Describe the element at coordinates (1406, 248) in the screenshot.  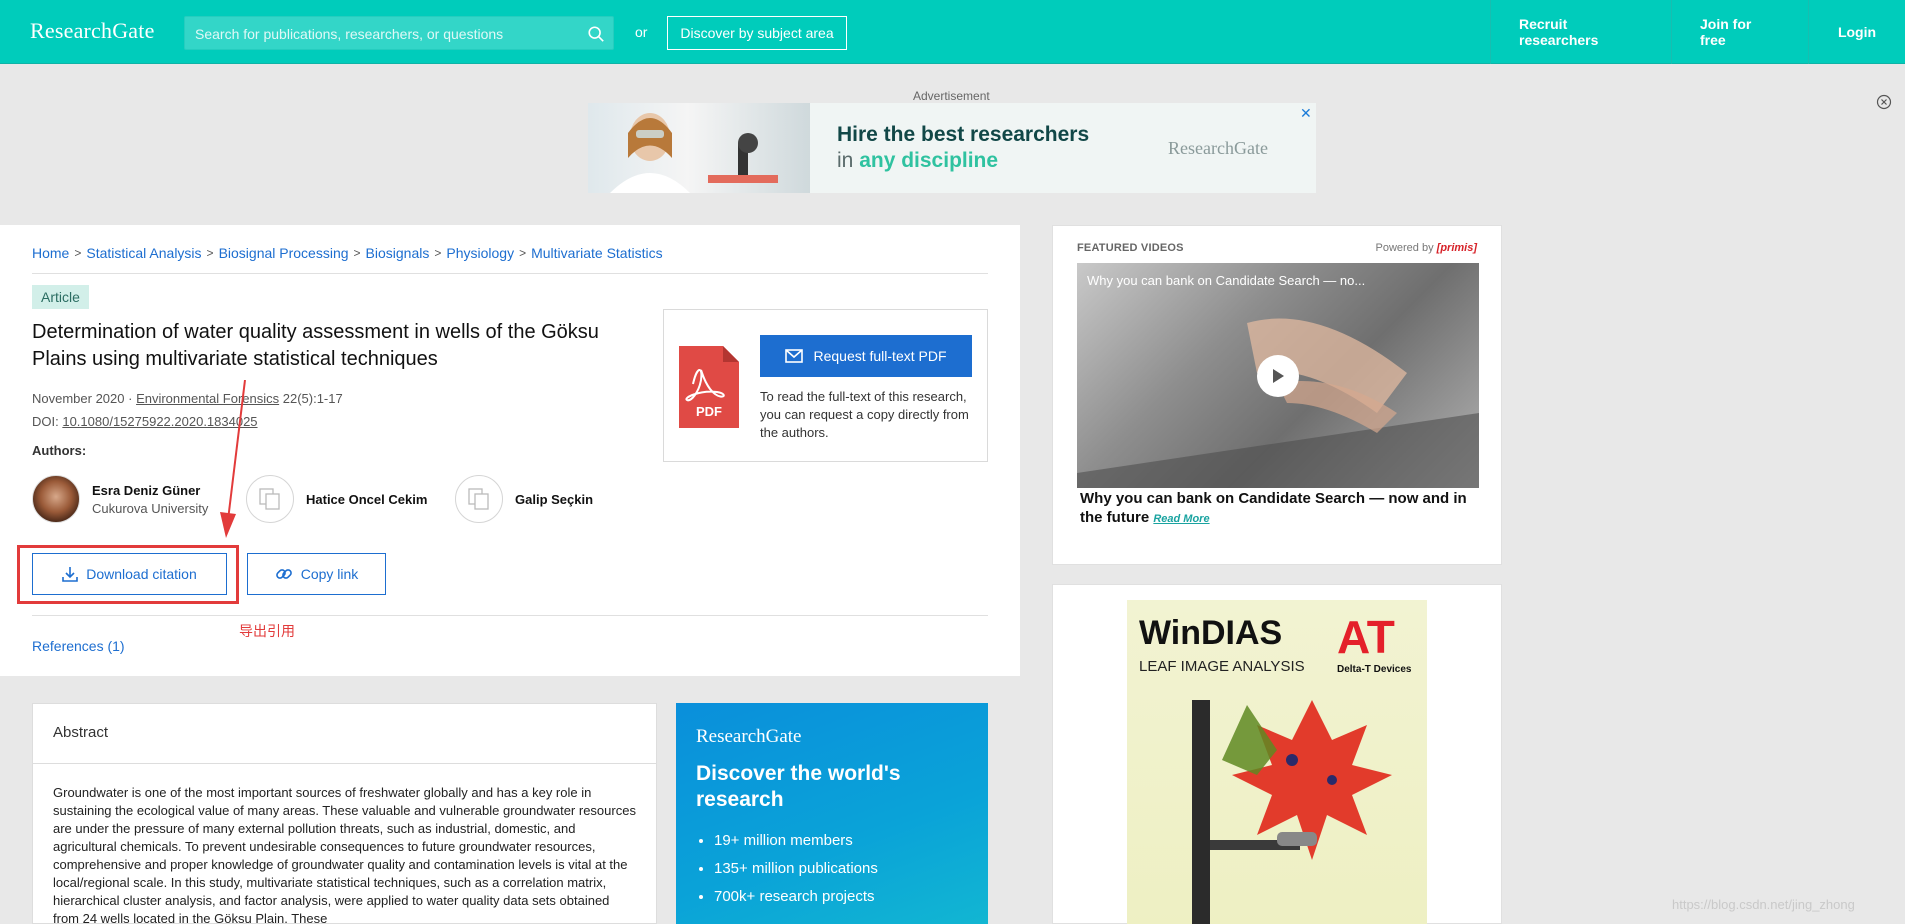
I see `powered-prefix: Powered by` at that location.